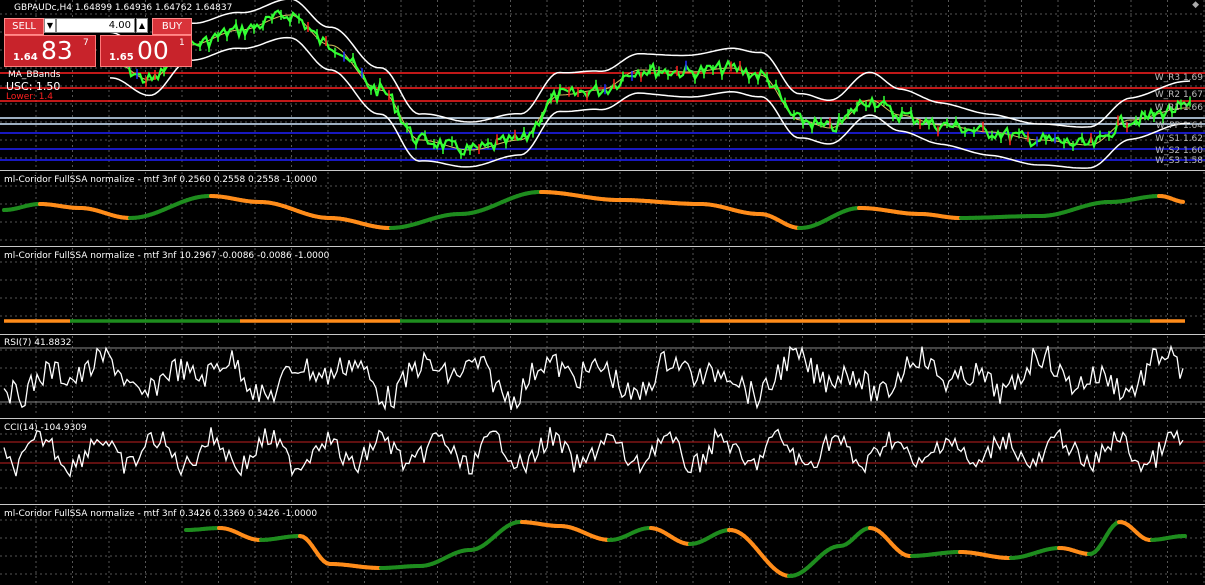 The width and height of the screenshot is (1205, 585). Describe the element at coordinates (98, 42) in the screenshot. I see `one-click-trading-panel: SELL ▼ 4.00 ▲ BUY 1.64 83 7 1.65 00 1` at that location.